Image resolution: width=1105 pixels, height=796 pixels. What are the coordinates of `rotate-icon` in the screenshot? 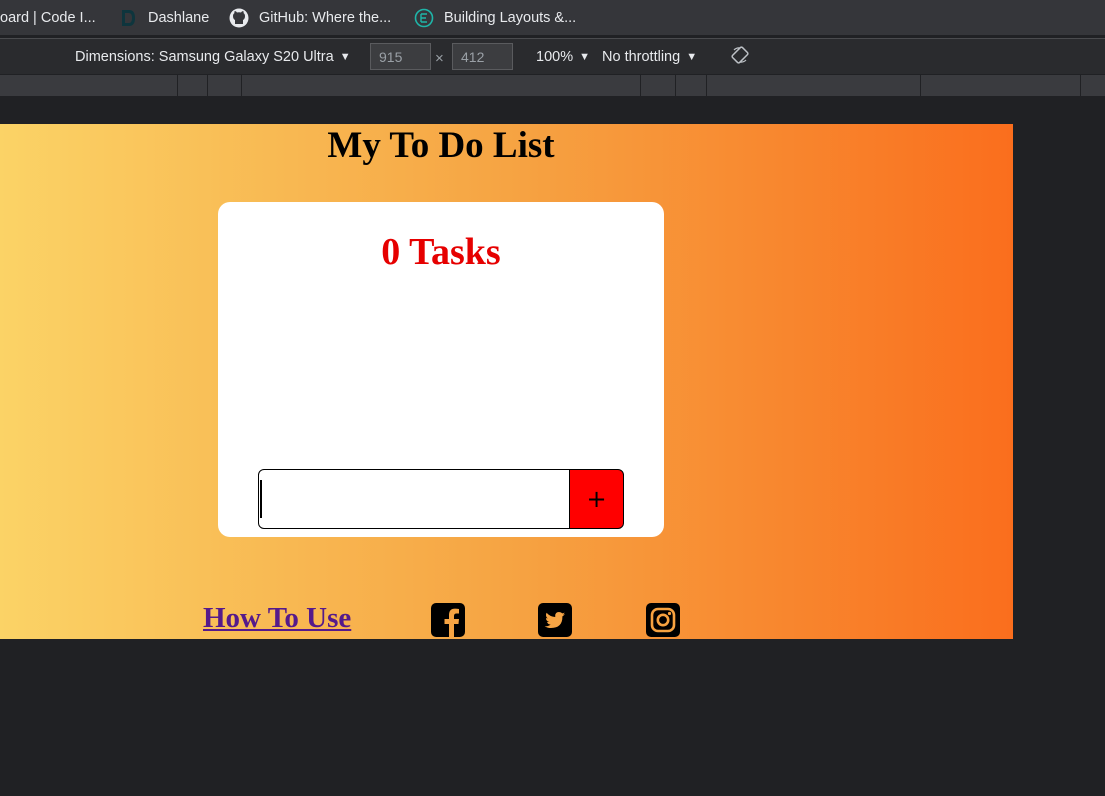 It's located at (740, 56).